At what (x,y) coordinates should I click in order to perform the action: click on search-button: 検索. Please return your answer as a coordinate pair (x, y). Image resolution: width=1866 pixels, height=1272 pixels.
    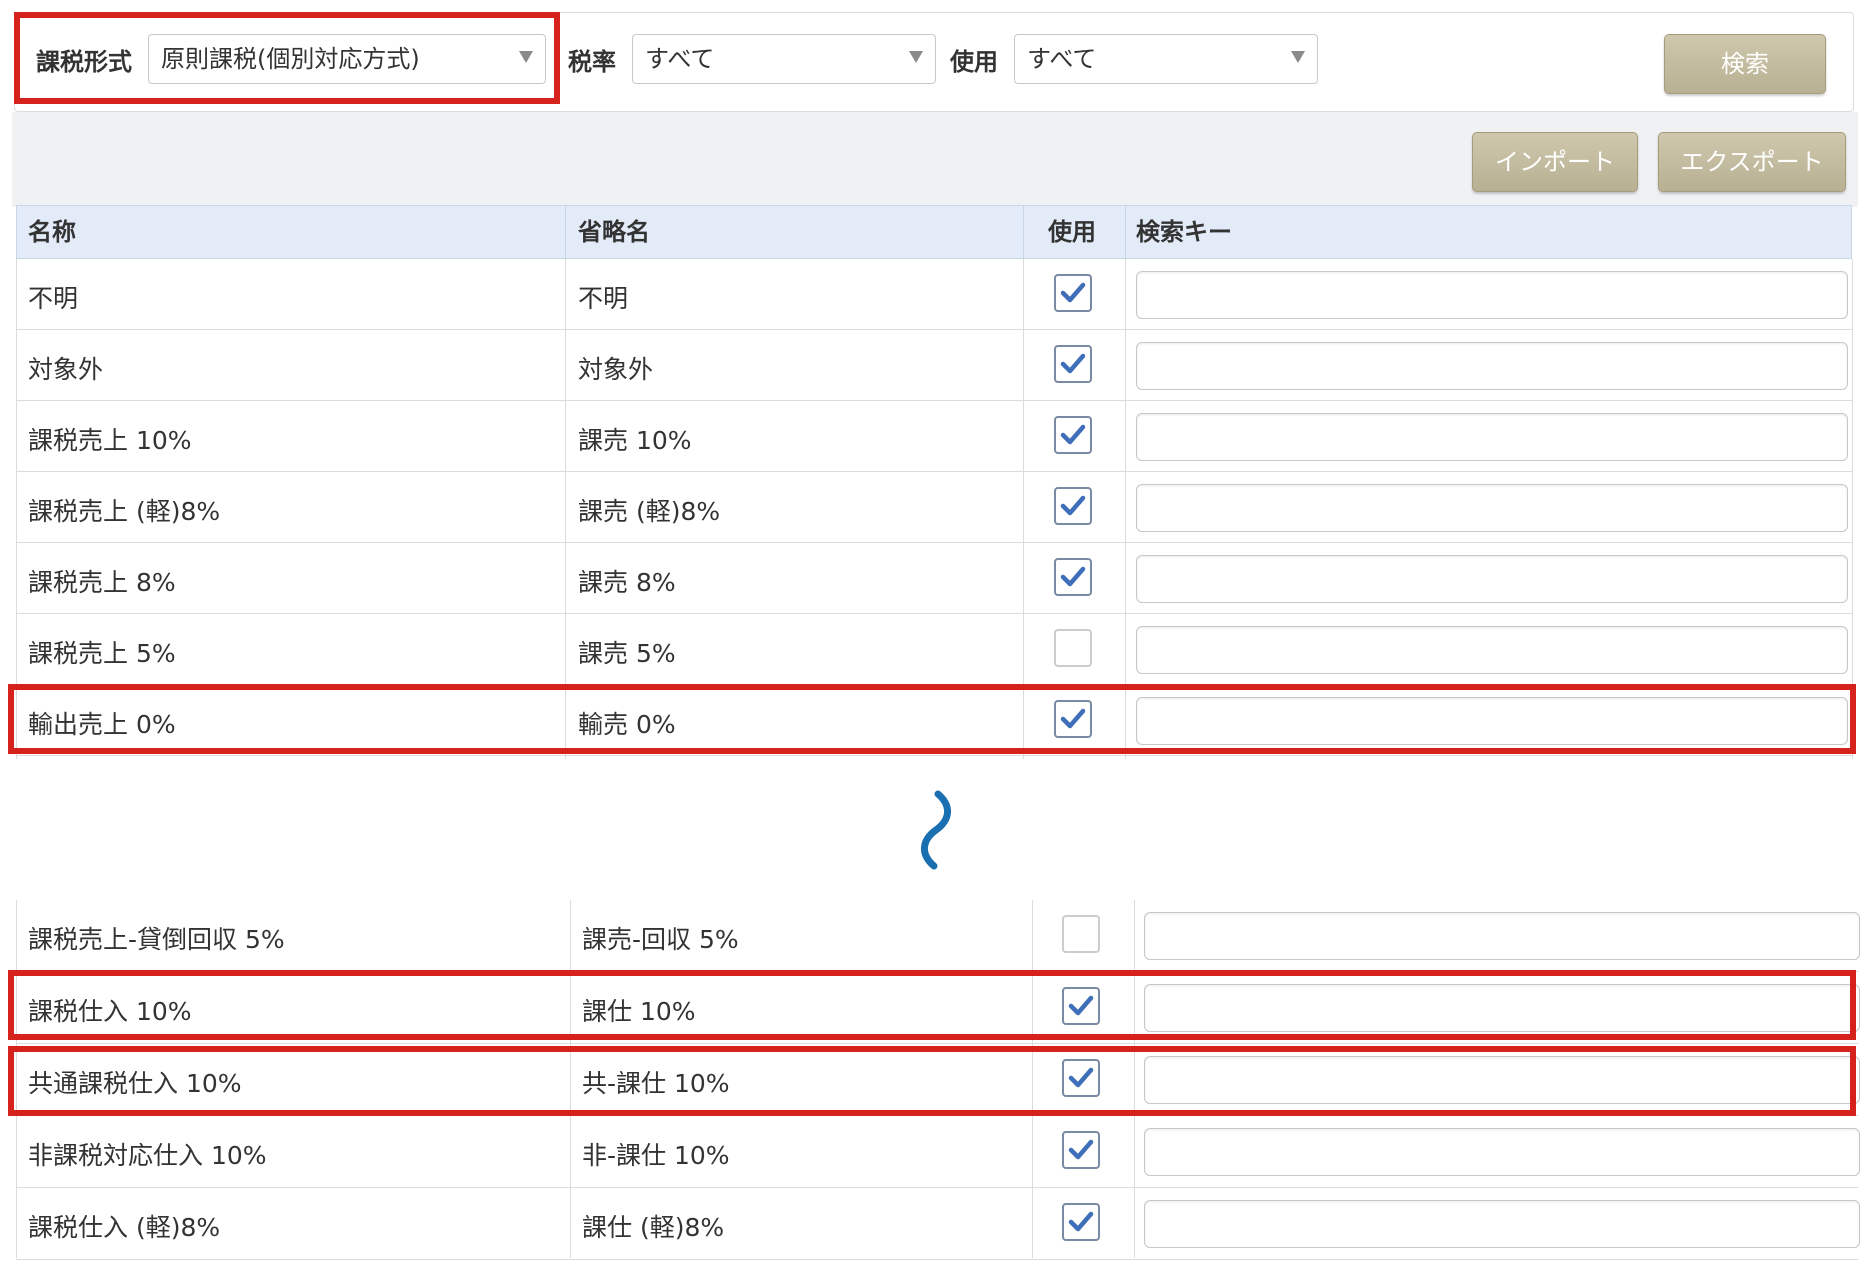
    Looking at the image, I should click on (1745, 64).